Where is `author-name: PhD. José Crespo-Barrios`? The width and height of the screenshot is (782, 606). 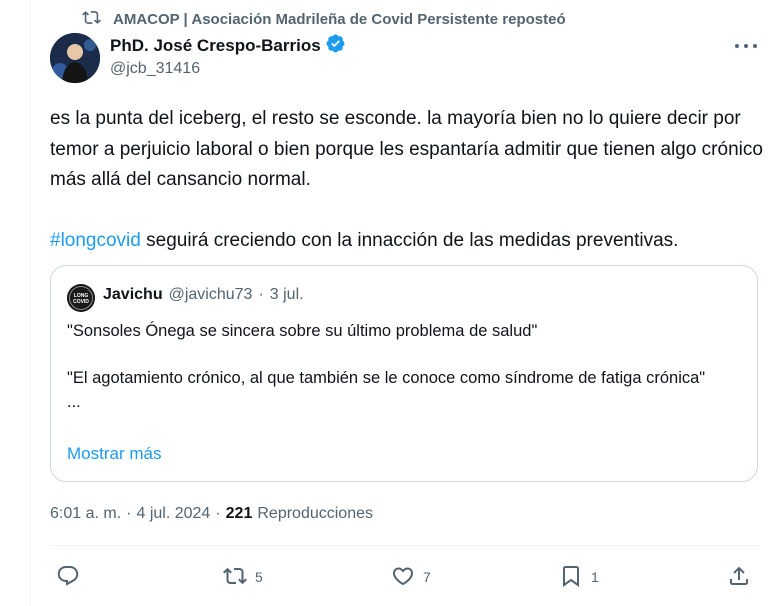
author-name: PhD. José Crespo-Barrios is located at coordinates (215, 46).